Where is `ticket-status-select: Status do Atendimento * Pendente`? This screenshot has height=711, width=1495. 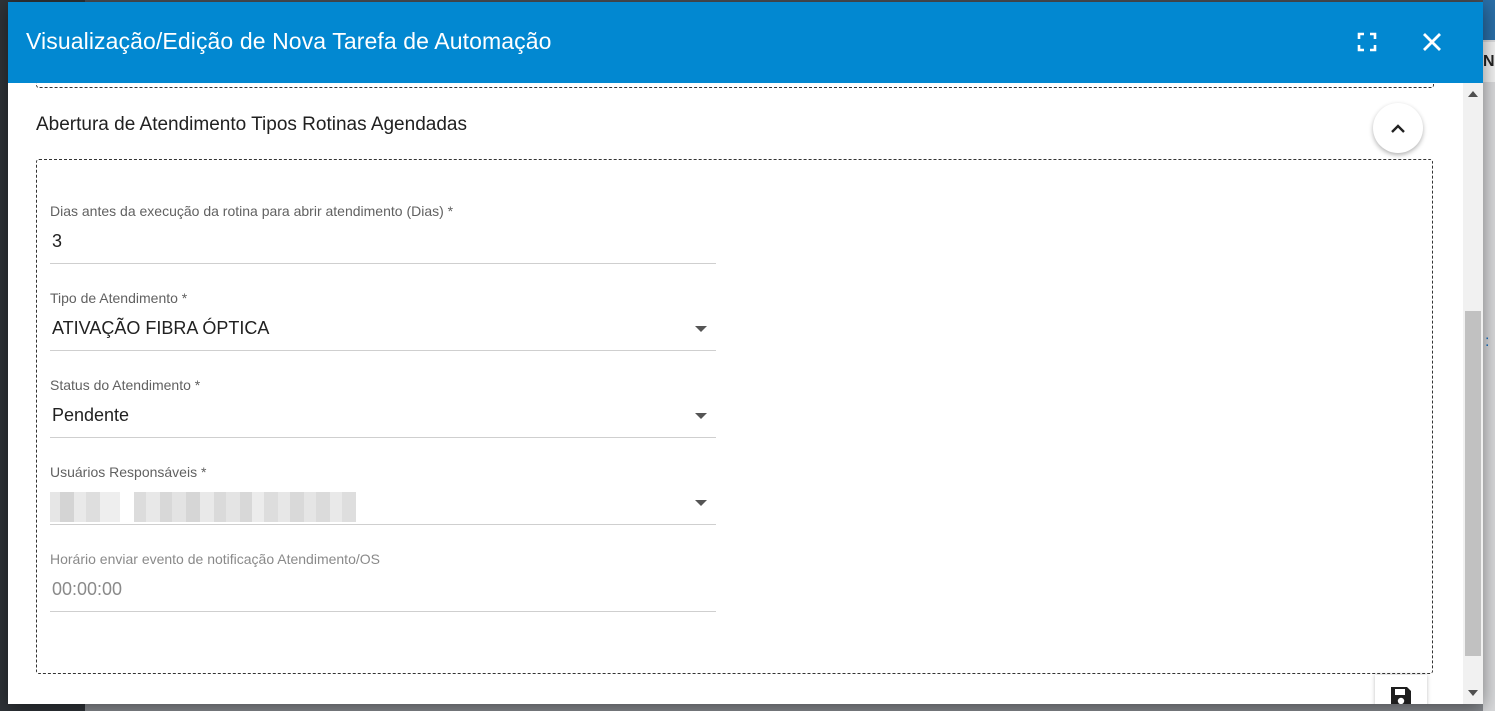
ticket-status-select: Status do Atendimento * Pendente is located at coordinates (383, 414).